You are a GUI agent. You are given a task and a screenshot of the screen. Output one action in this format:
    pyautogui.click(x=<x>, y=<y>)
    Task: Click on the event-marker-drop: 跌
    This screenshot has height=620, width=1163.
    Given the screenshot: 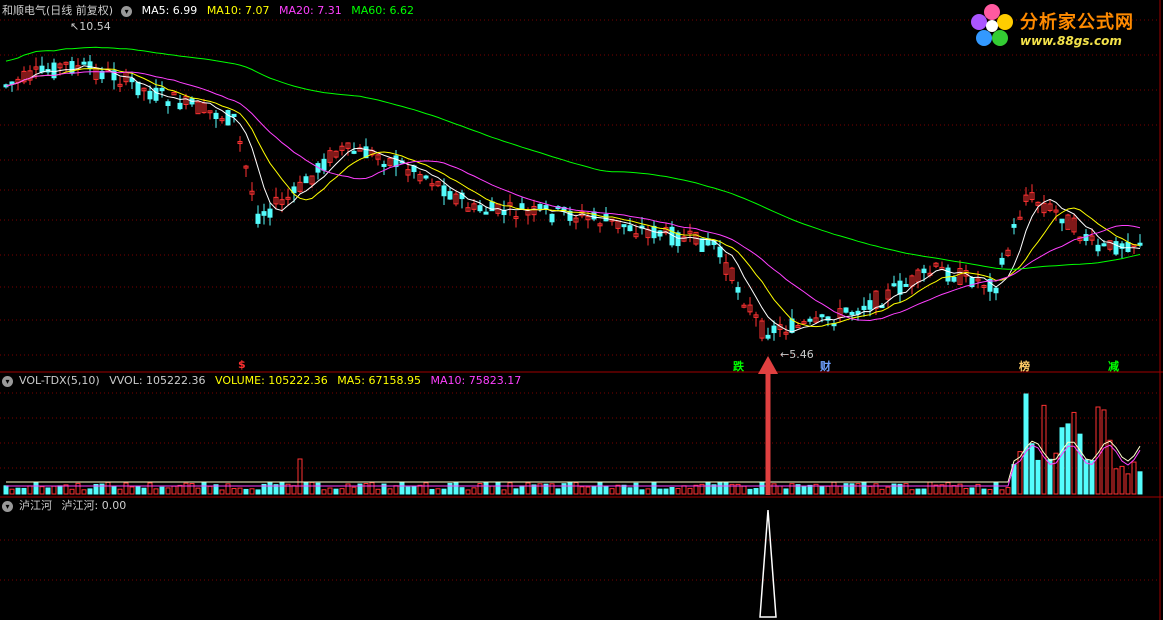 What is the action you would take?
    pyautogui.click(x=738, y=366)
    